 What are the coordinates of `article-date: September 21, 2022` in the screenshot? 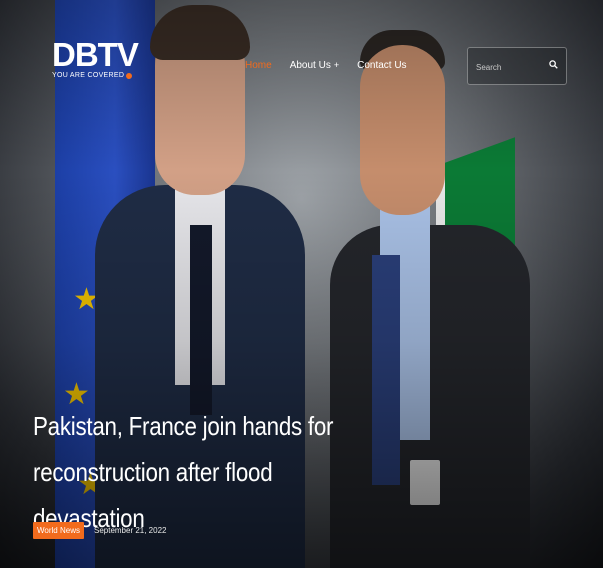 It's located at (130, 530).